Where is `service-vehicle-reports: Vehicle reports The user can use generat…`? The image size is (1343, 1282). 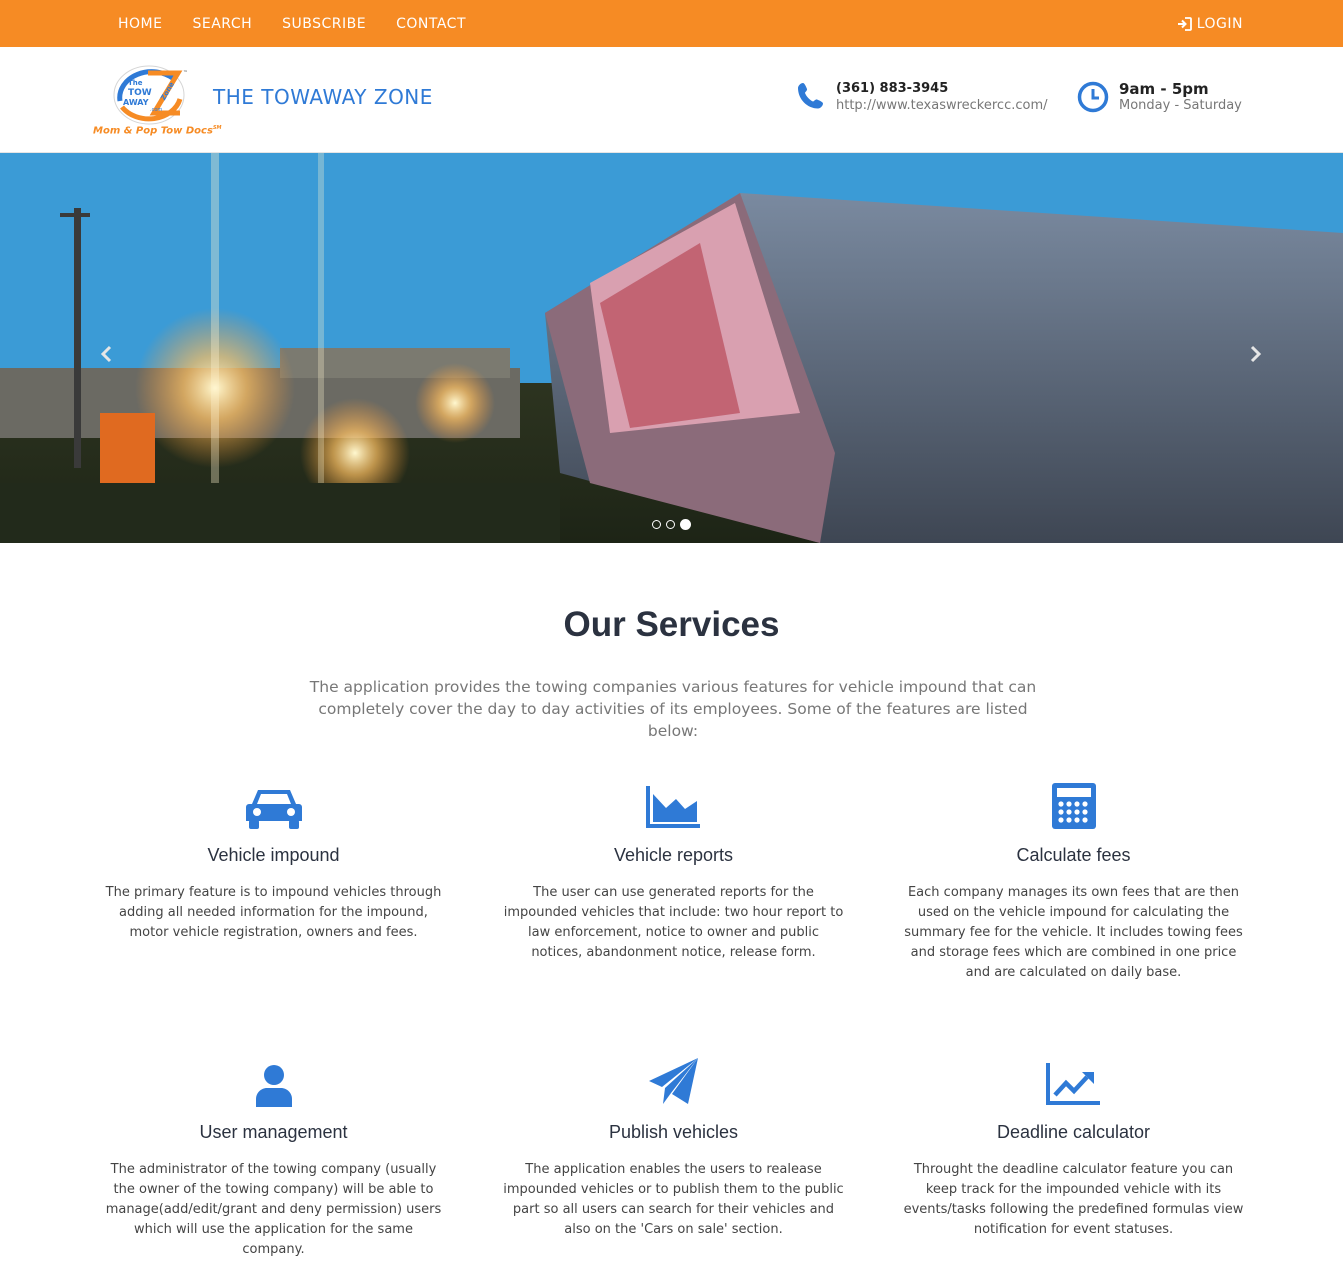 service-vehicle-reports: Vehicle reports The user can use generat… is located at coordinates (673, 870).